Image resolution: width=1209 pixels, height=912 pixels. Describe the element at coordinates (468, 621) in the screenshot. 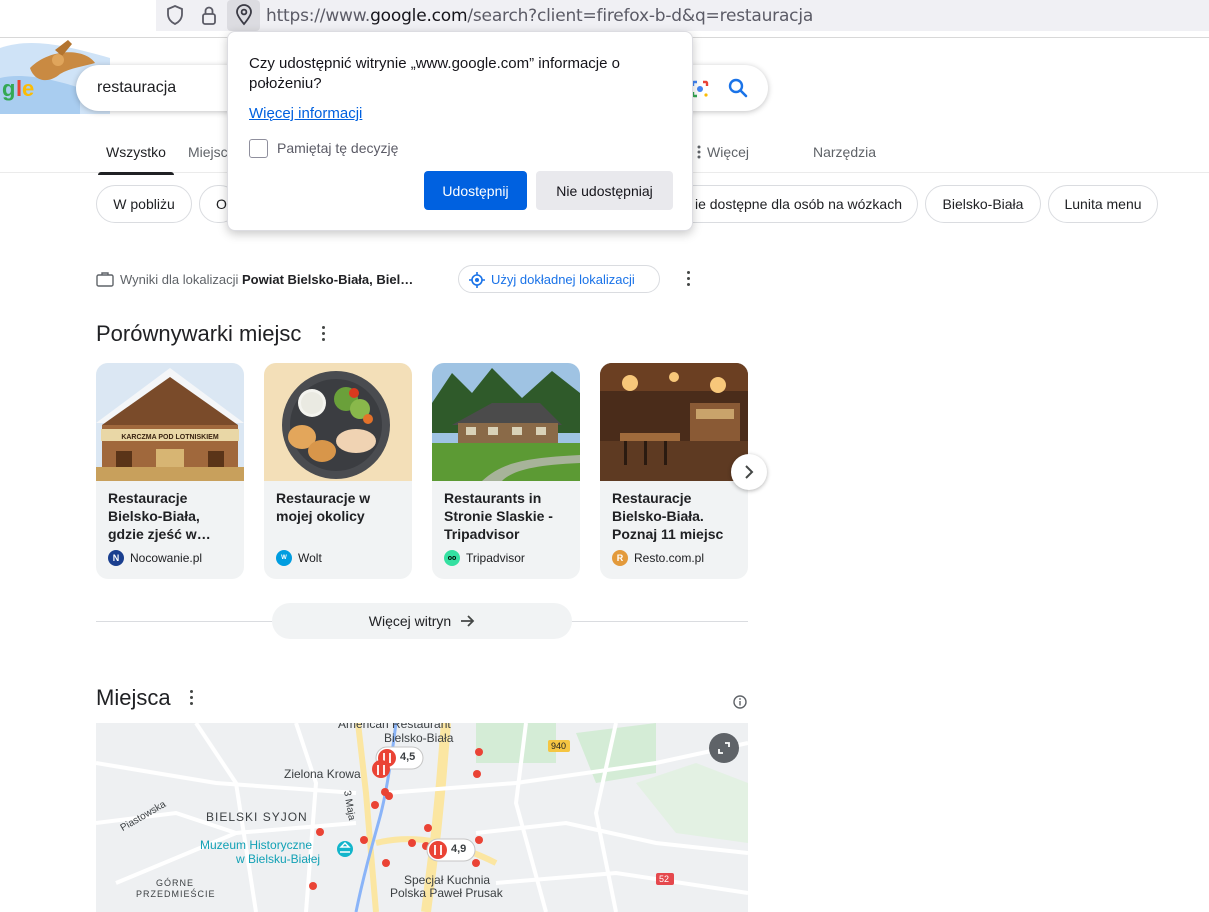

I see `arrow-right-icon` at that location.